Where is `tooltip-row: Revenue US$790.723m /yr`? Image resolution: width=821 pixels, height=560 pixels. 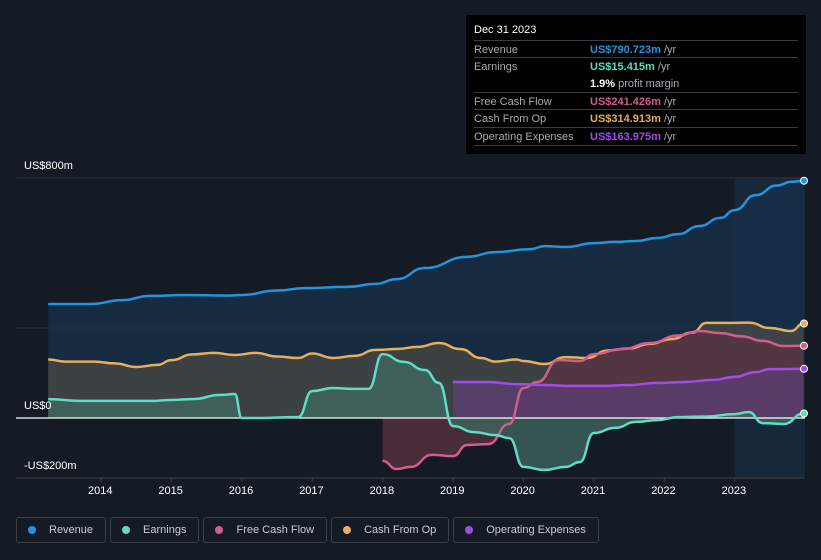
tooltip-row: Revenue US$790.723m /yr is located at coordinates (636, 49).